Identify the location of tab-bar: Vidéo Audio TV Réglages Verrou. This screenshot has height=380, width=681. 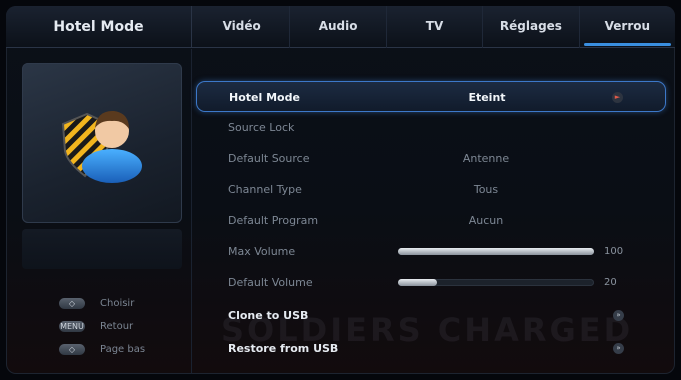
(434, 27).